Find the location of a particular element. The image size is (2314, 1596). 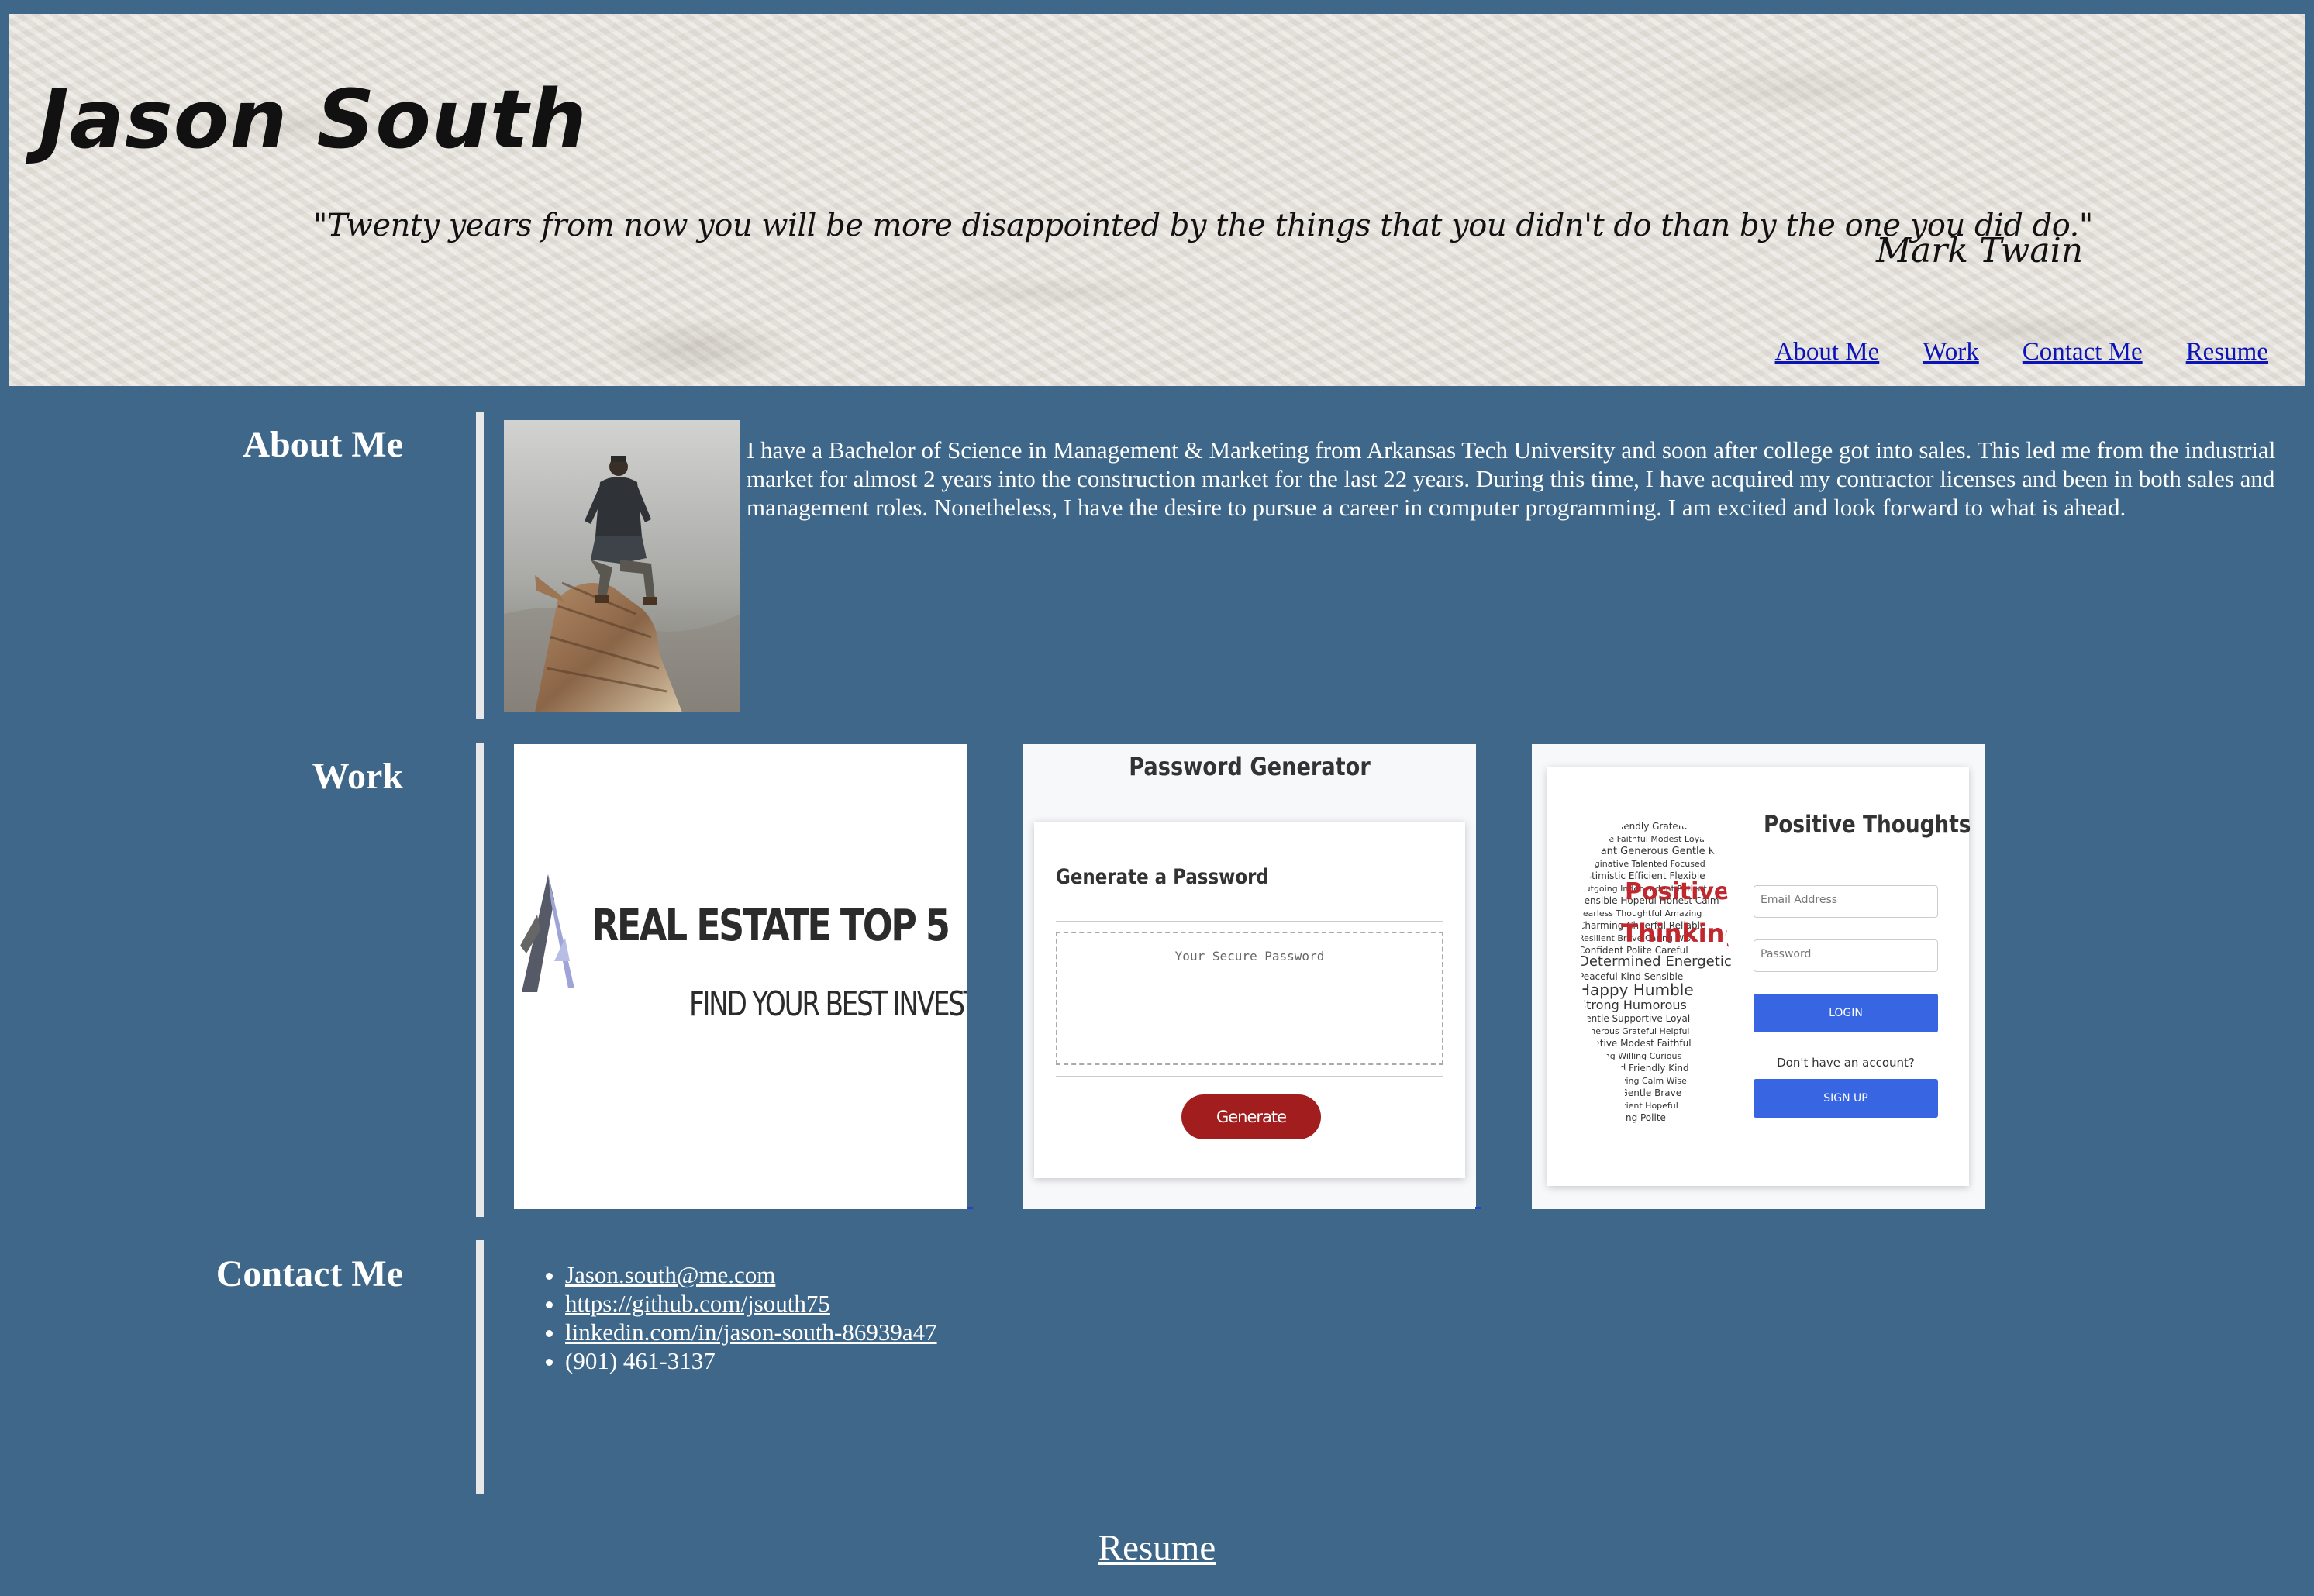

generate-password-button: Generate Password is located at coordinates (1251, 1132).